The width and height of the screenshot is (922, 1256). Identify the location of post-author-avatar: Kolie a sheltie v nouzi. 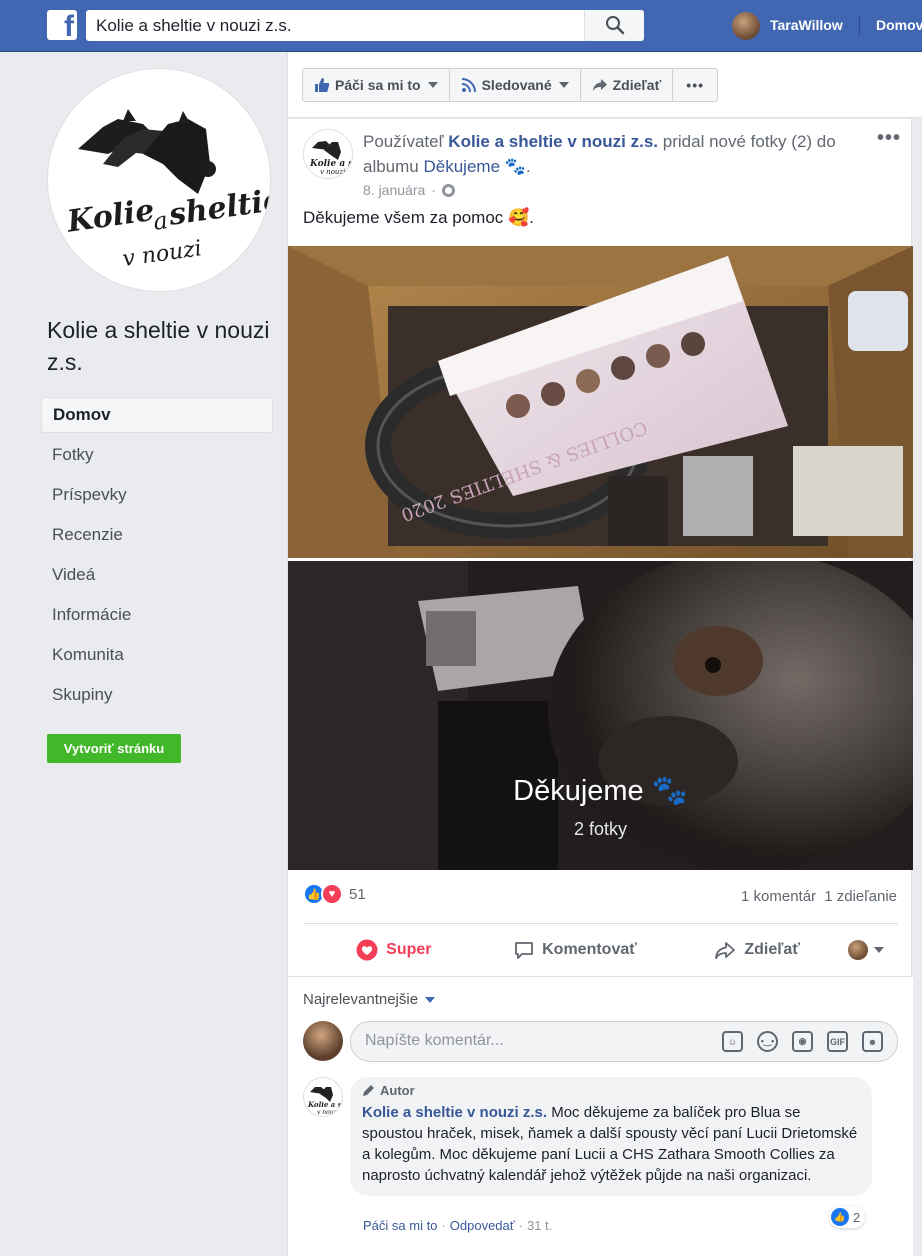
(328, 154).